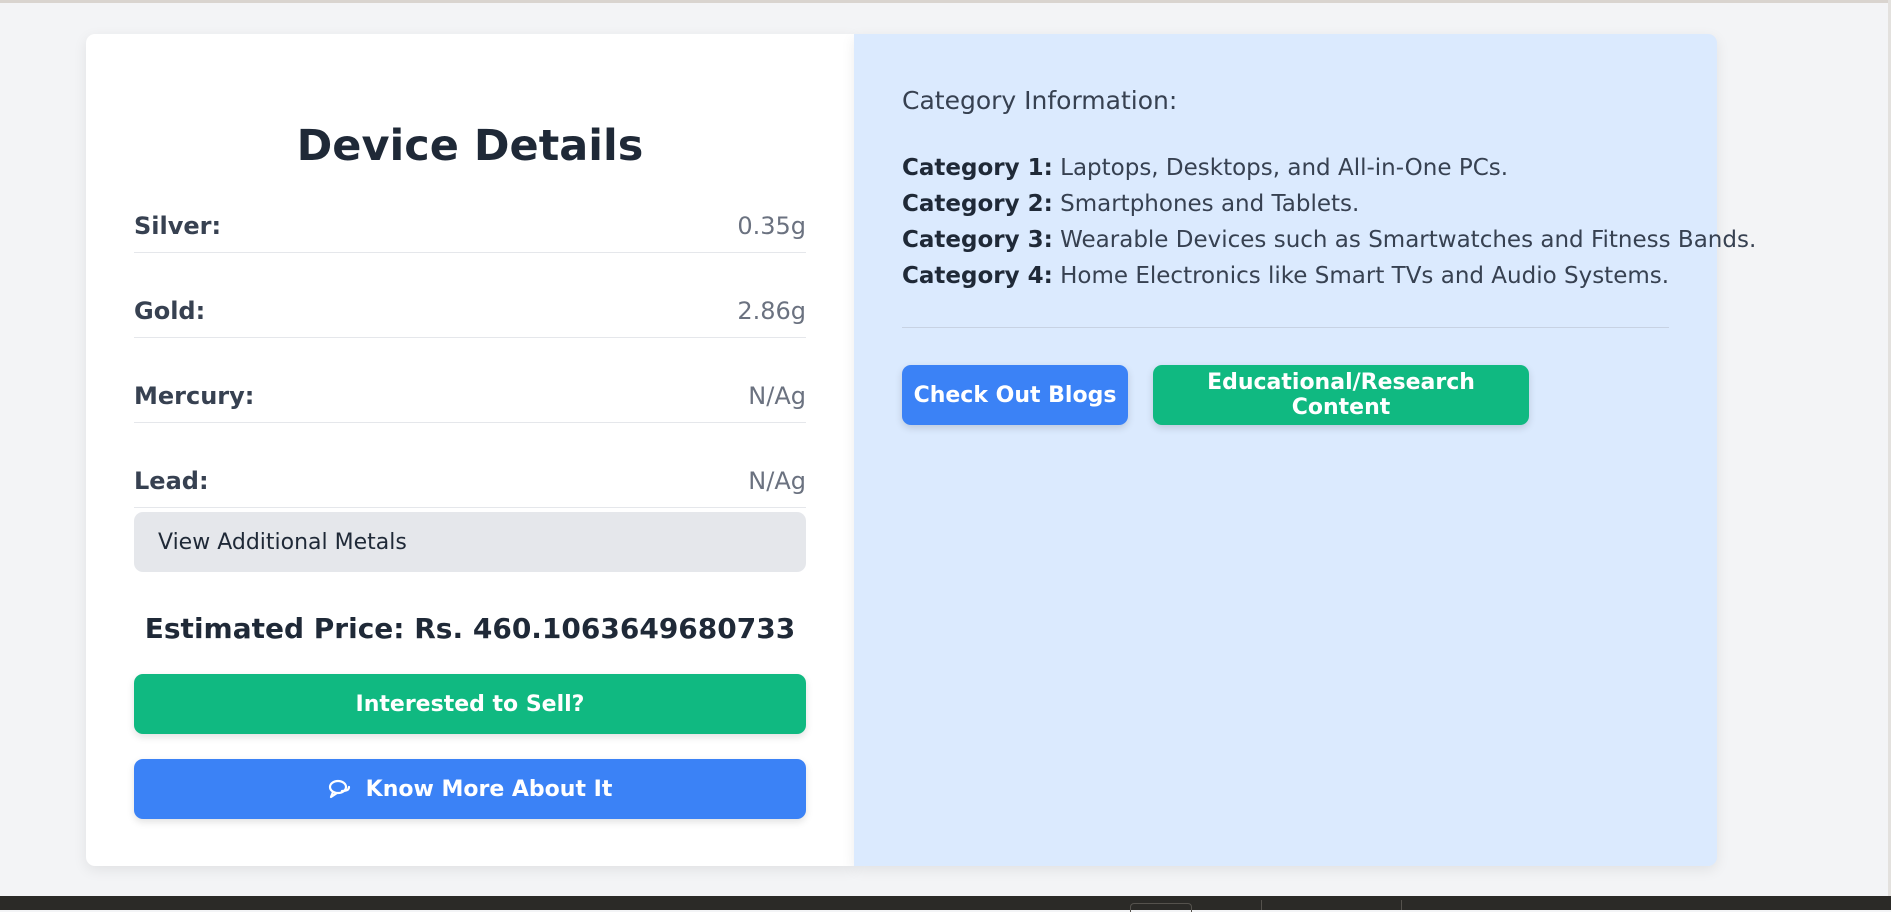 The image size is (1891, 912). What do you see at coordinates (1284, 168) in the screenshot?
I see `category-desc: Laptops, Desktops, and All-in-One PCs.` at bounding box center [1284, 168].